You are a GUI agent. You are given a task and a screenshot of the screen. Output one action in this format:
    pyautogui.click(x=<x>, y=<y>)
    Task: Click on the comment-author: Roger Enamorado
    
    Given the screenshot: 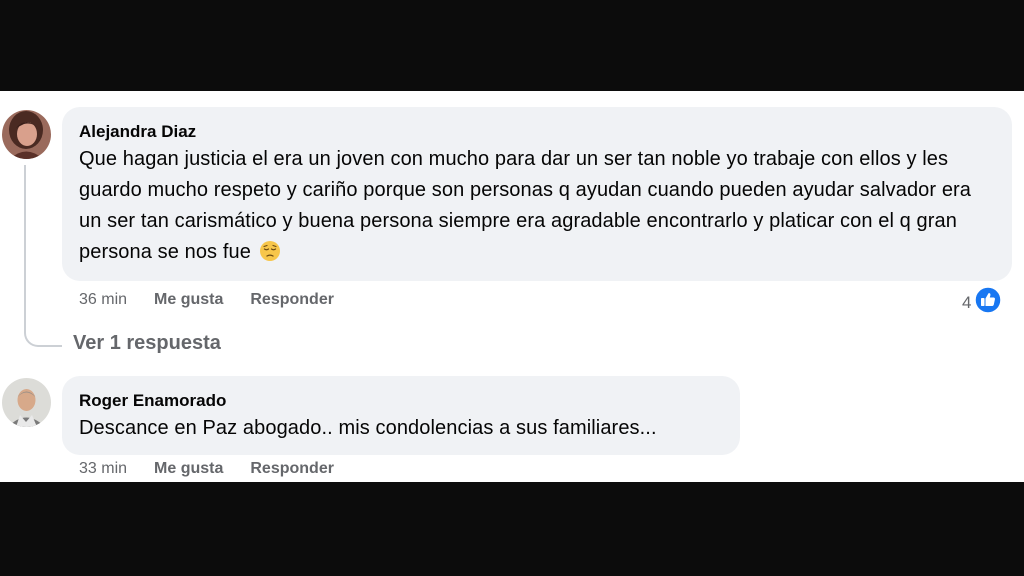 What is the action you would take?
    pyautogui.click(x=401, y=401)
    